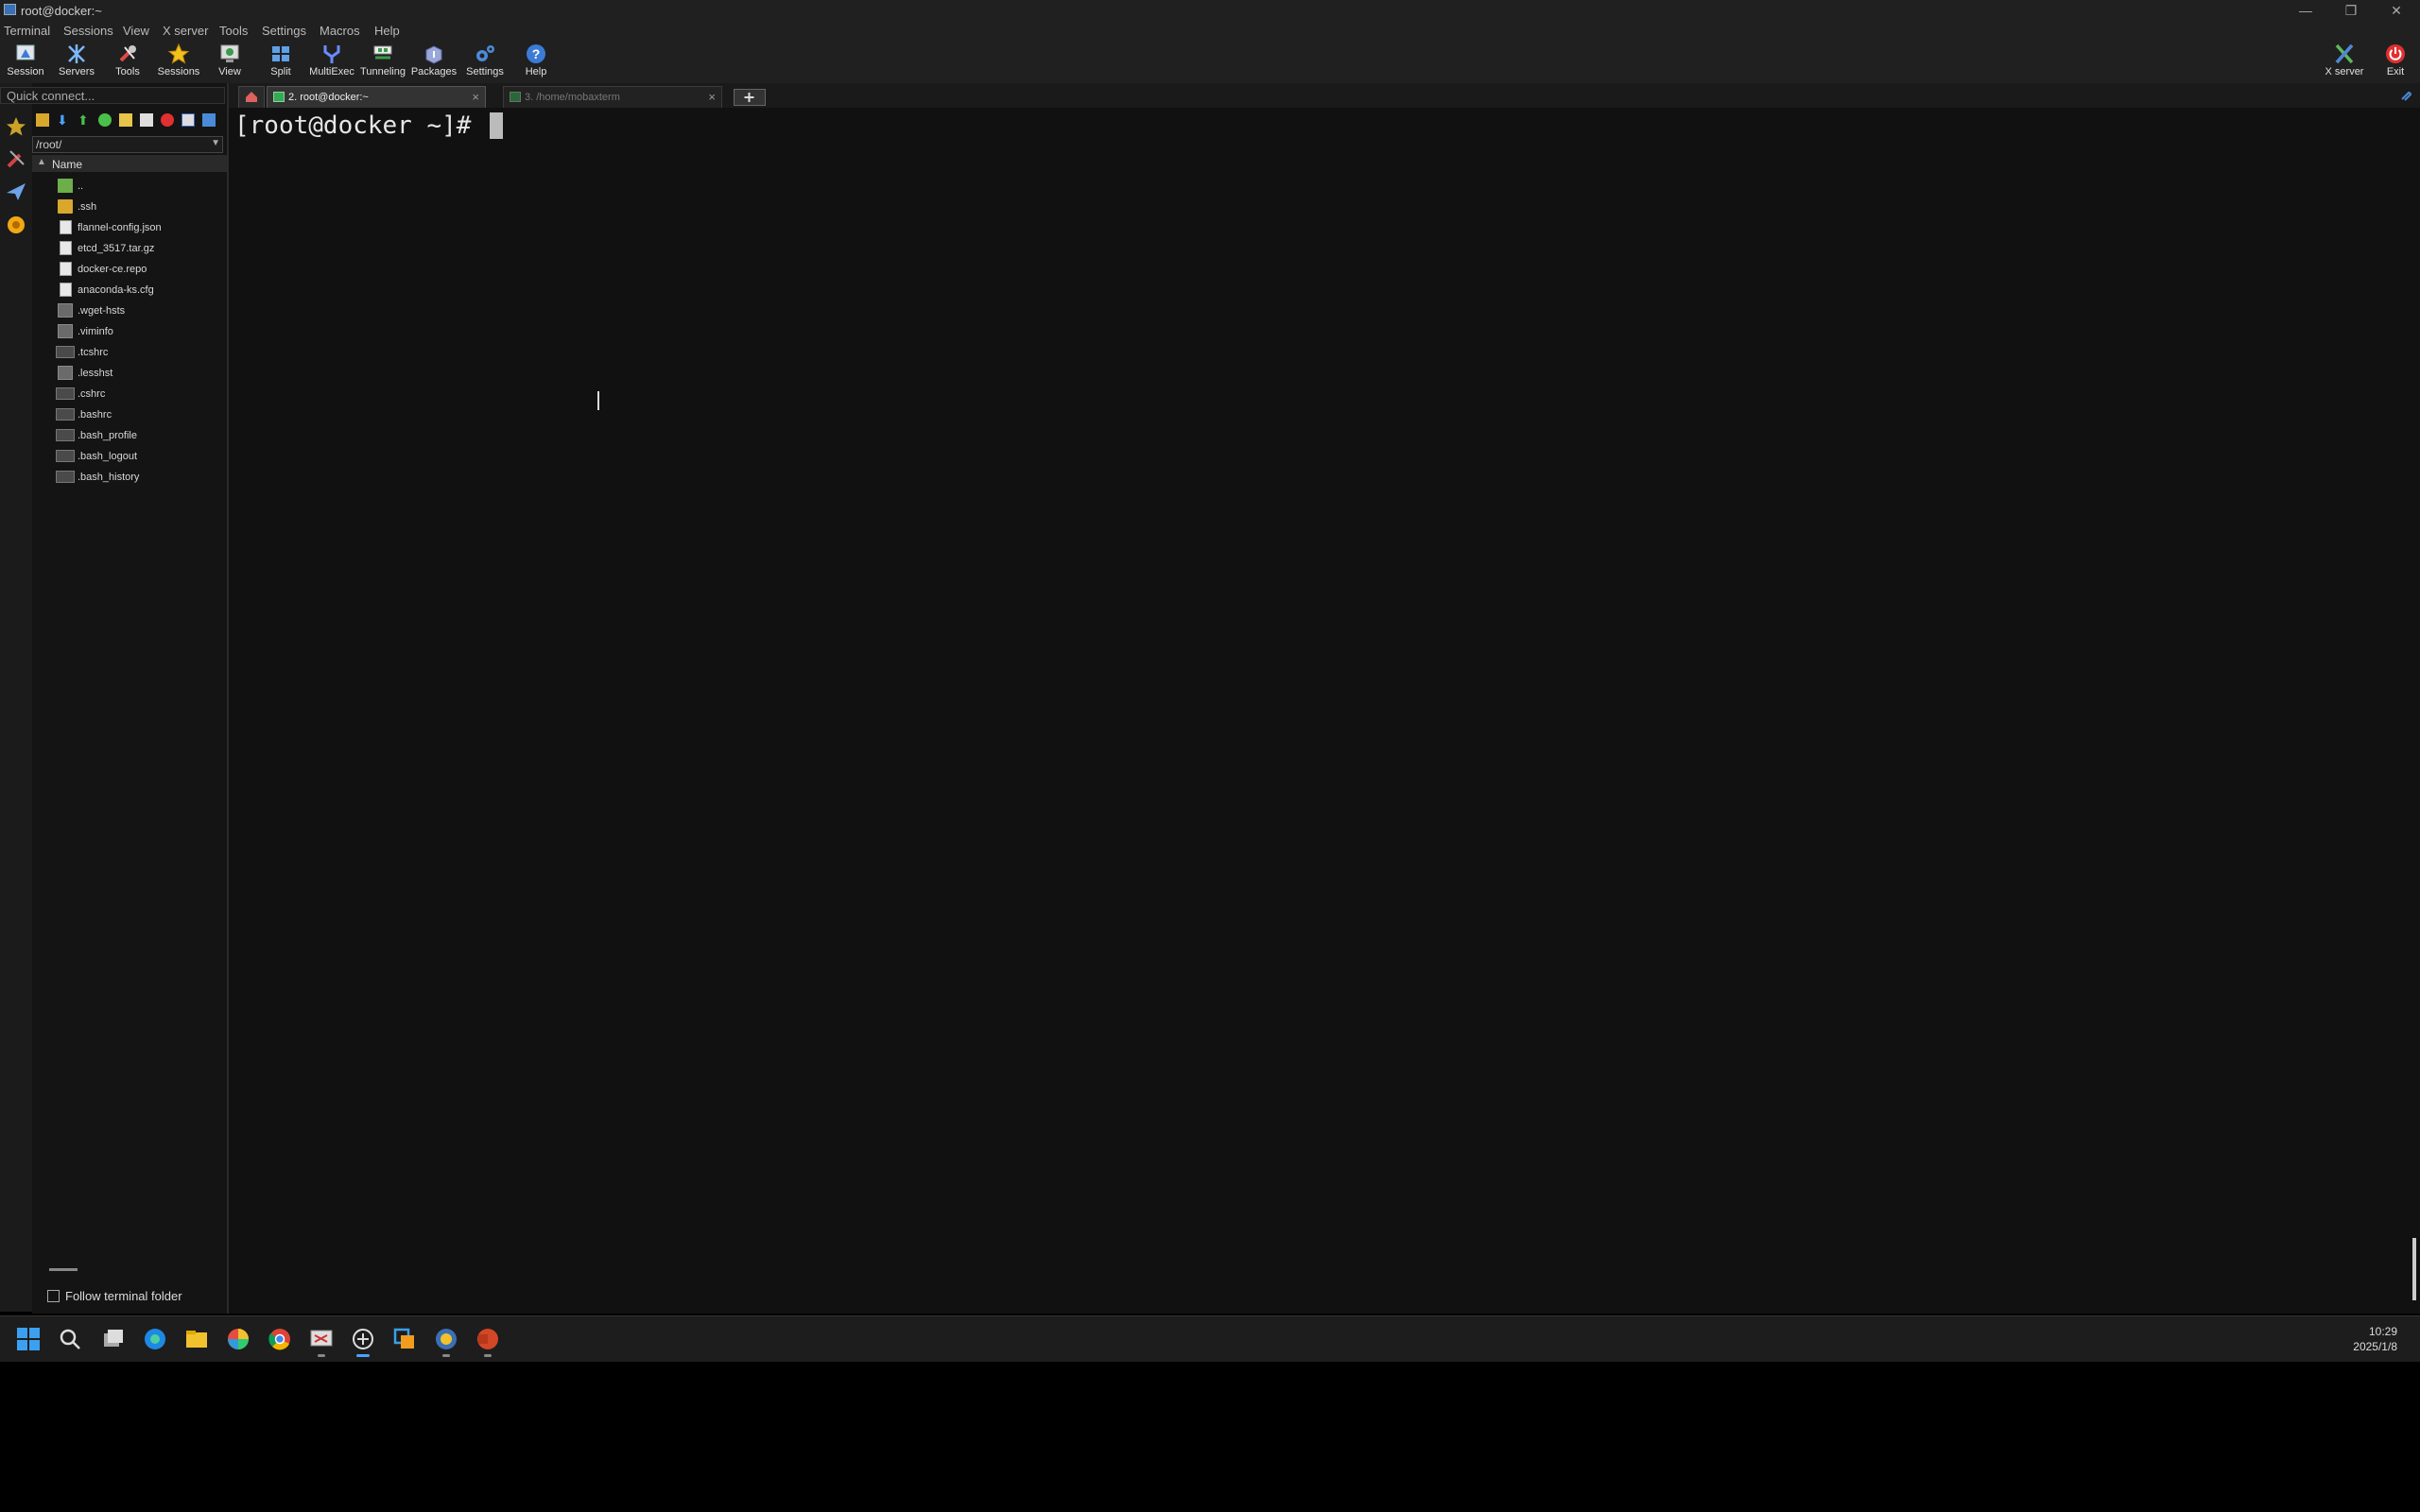  What do you see at coordinates (16, 191) in the screenshot?
I see `macros-send-icon` at bounding box center [16, 191].